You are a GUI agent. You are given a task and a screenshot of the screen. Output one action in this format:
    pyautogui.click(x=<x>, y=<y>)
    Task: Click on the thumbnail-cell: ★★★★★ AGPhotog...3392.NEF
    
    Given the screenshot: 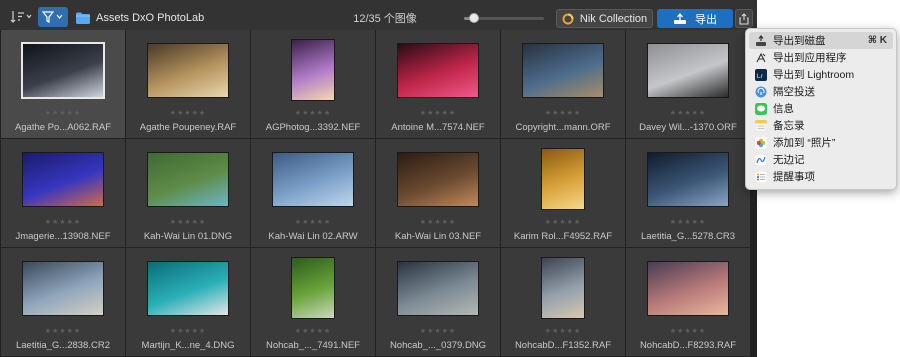 What is the action you would take?
    pyautogui.click(x=313, y=84)
    